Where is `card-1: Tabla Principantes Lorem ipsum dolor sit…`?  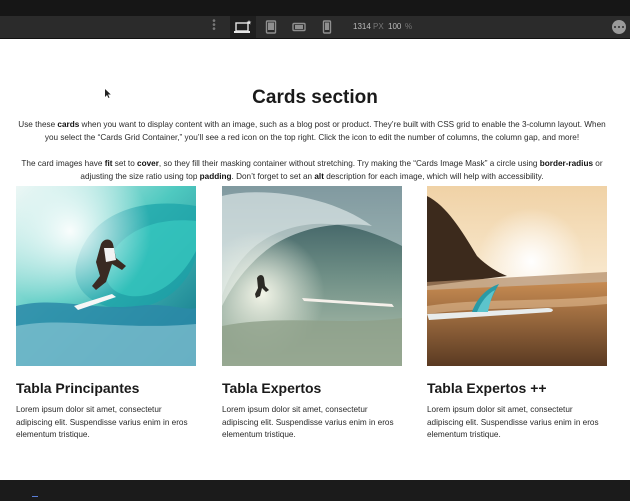
card-1: Tabla Principantes Lorem ipsum dolor sit… is located at coordinates (106, 314).